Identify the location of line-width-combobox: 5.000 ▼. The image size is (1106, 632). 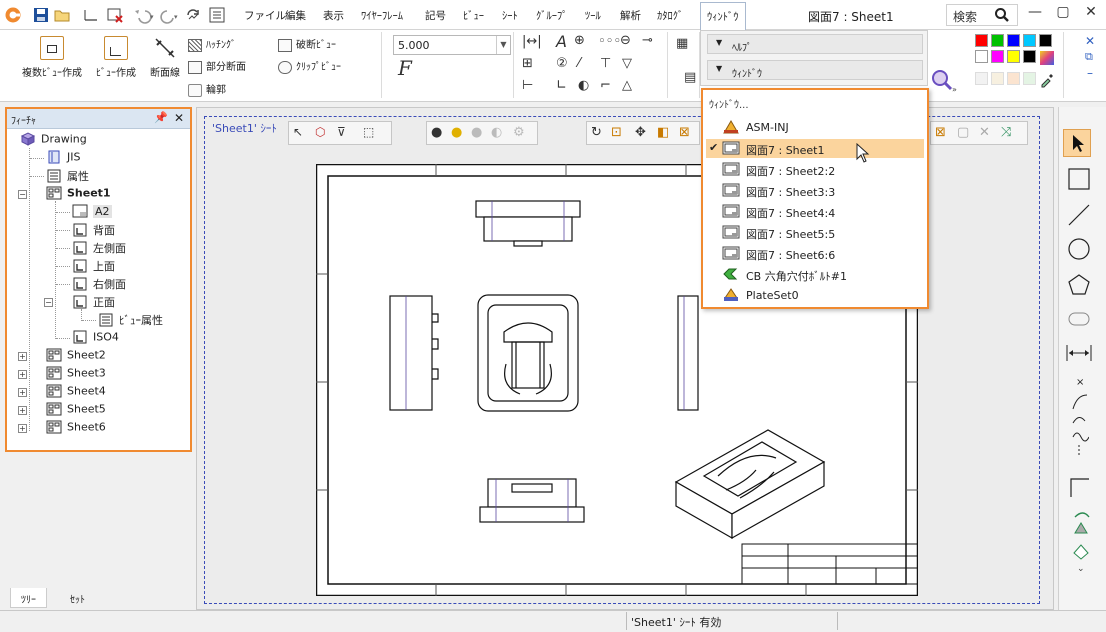
(452, 45).